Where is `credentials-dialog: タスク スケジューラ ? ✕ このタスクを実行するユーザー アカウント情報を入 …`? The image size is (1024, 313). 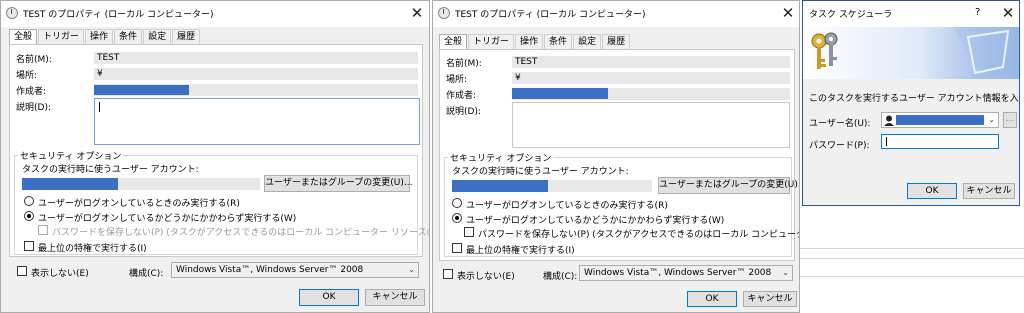 credentials-dialog: タスク スケジューラ ? ✕ このタスクを実行するユーザー アカウント情報を入 … is located at coordinates (911, 103).